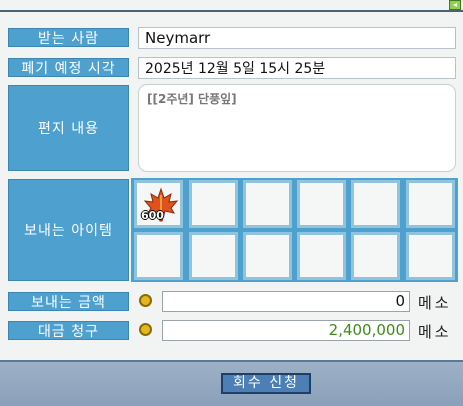 This screenshot has width=463, height=406. Describe the element at coordinates (68, 230) in the screenshot. I see `items-label: 보내는 아이템` at that location.